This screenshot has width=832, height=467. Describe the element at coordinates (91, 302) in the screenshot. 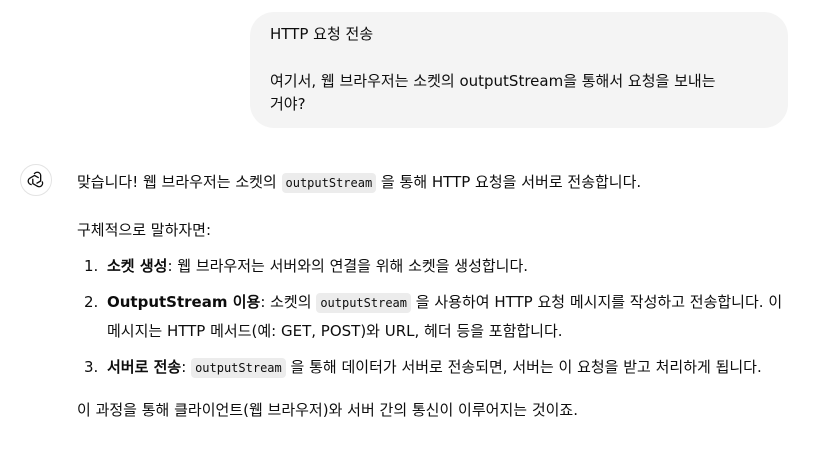

I see `list-item-number: 2.` at that location.